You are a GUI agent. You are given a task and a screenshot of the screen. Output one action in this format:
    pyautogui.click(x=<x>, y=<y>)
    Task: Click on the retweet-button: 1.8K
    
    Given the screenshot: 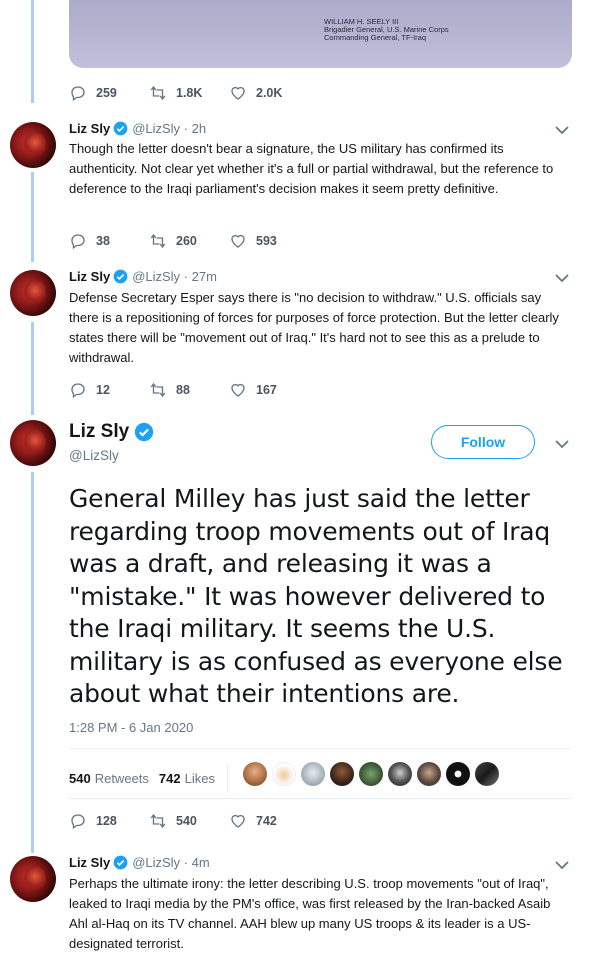 What is the action you would take?
    pyautogui.click(x=189, y=93)
    